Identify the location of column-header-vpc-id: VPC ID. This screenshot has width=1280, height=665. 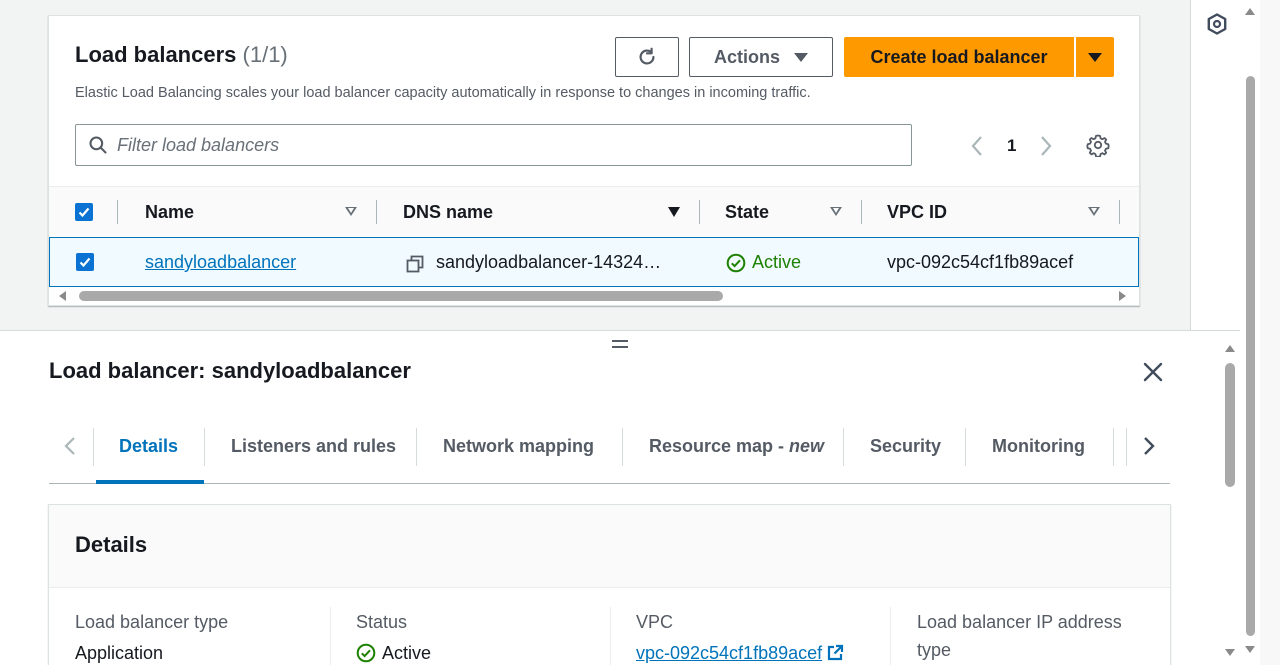
(917, 212).